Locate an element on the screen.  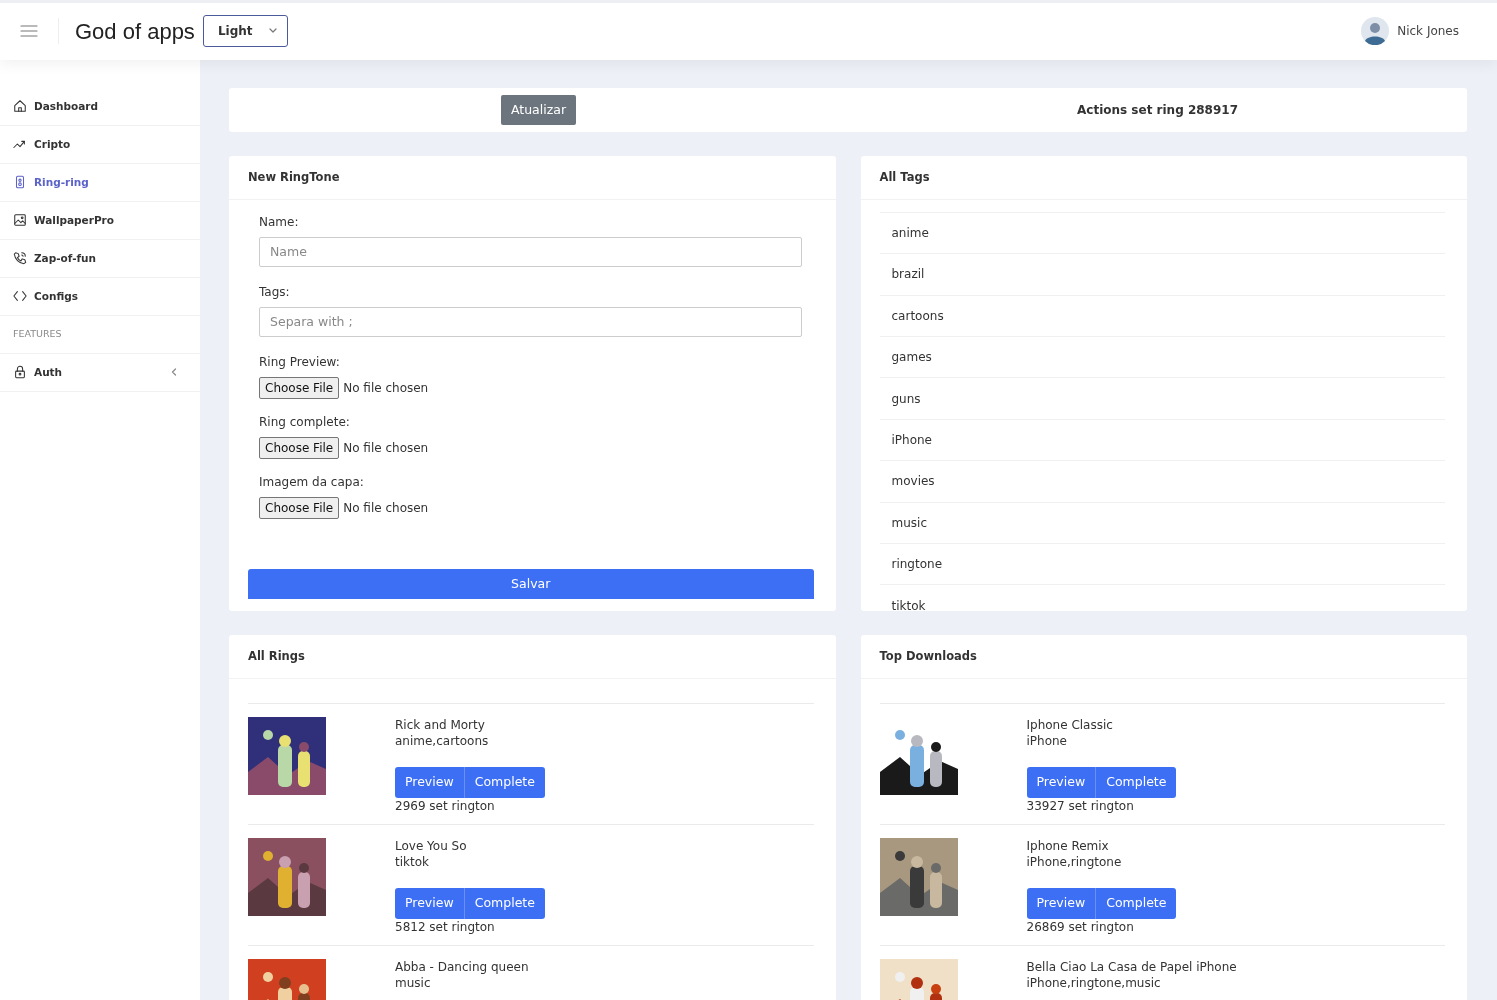
input-field: Separa with ; is located at coordinates (530, 321).